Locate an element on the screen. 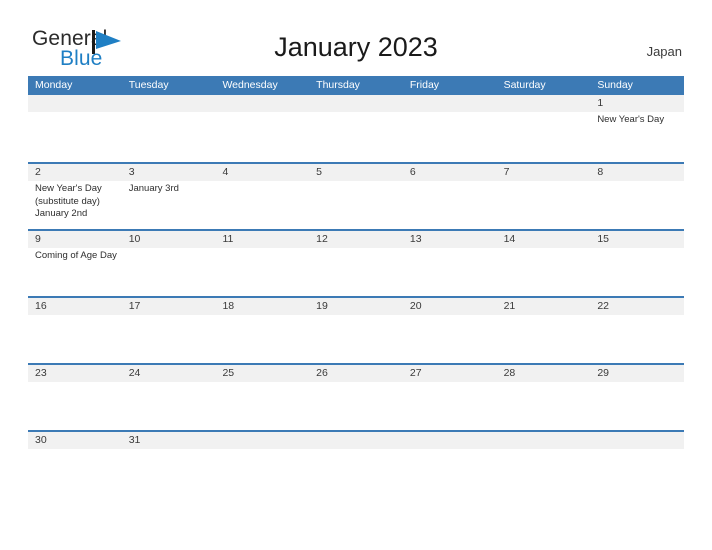 Image resolution: width=712 pixels, height=550 pixels. weekday-header-thursday: Thursday is located at coordinates (338, 85).